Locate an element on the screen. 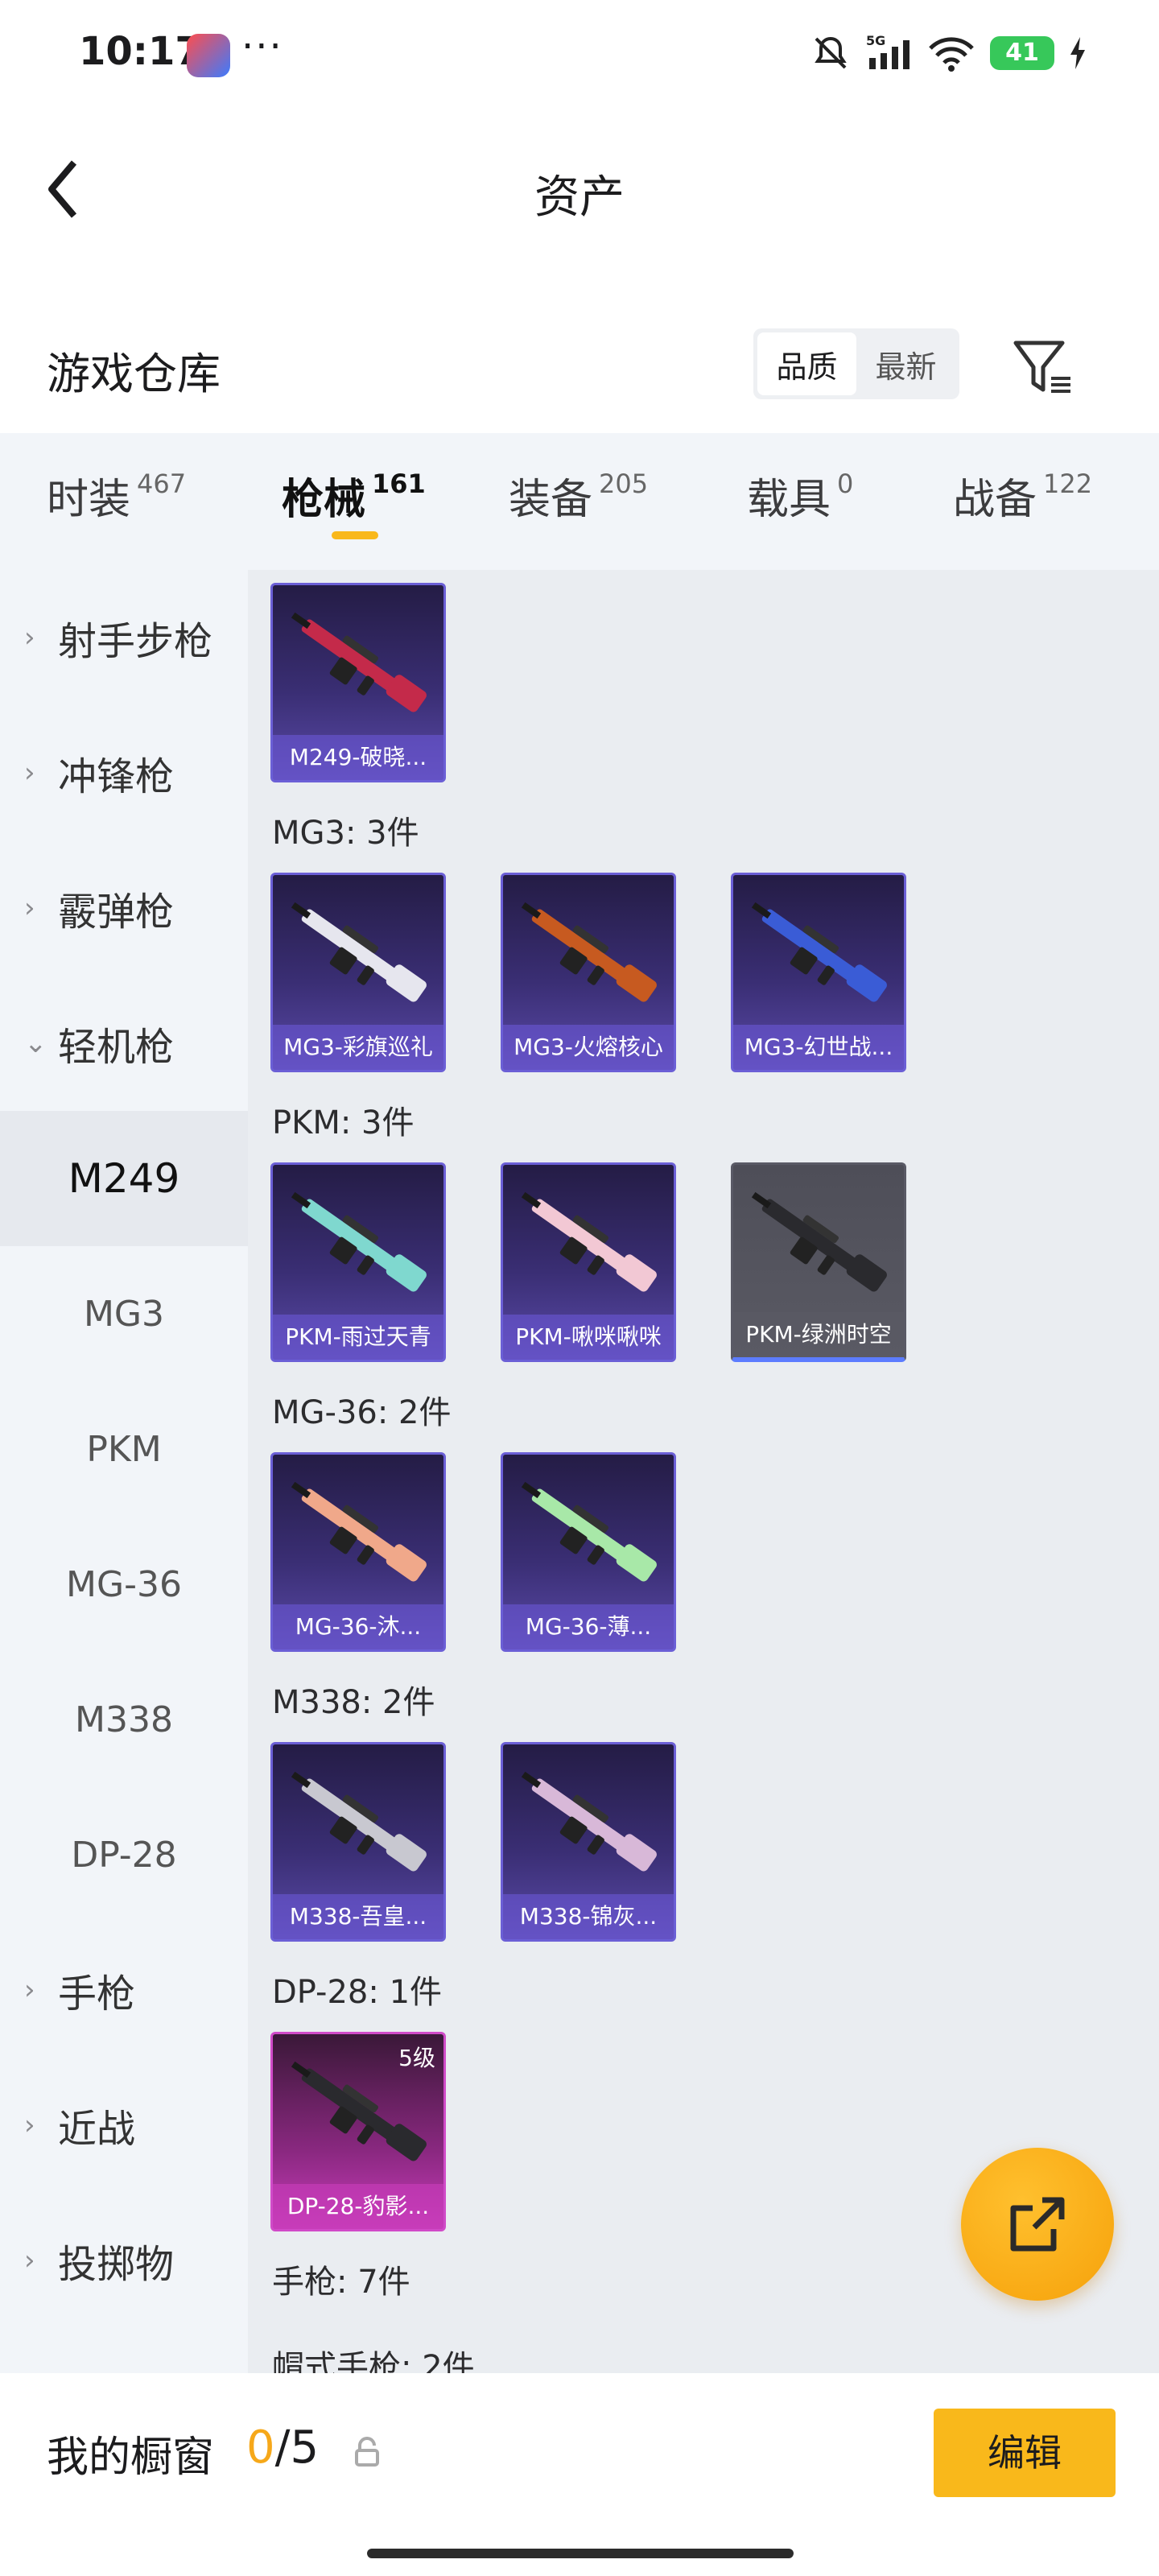 This screenshot has width=1159, height=2576. sidebar-item-label: 轻机枪 is located at coordinates (116, 1047).